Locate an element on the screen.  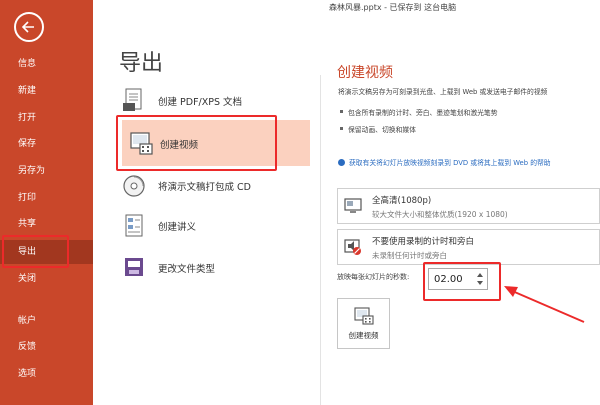
narration-icon is located at coordinates (352, 247).